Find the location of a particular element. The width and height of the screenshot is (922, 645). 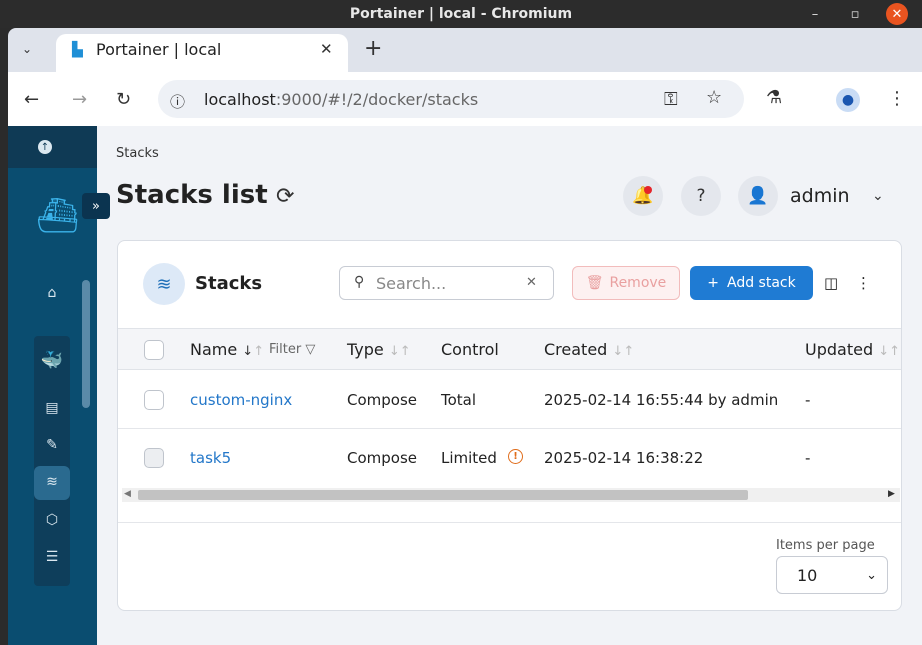

col-control: Control is located at coordinates (470, 349).